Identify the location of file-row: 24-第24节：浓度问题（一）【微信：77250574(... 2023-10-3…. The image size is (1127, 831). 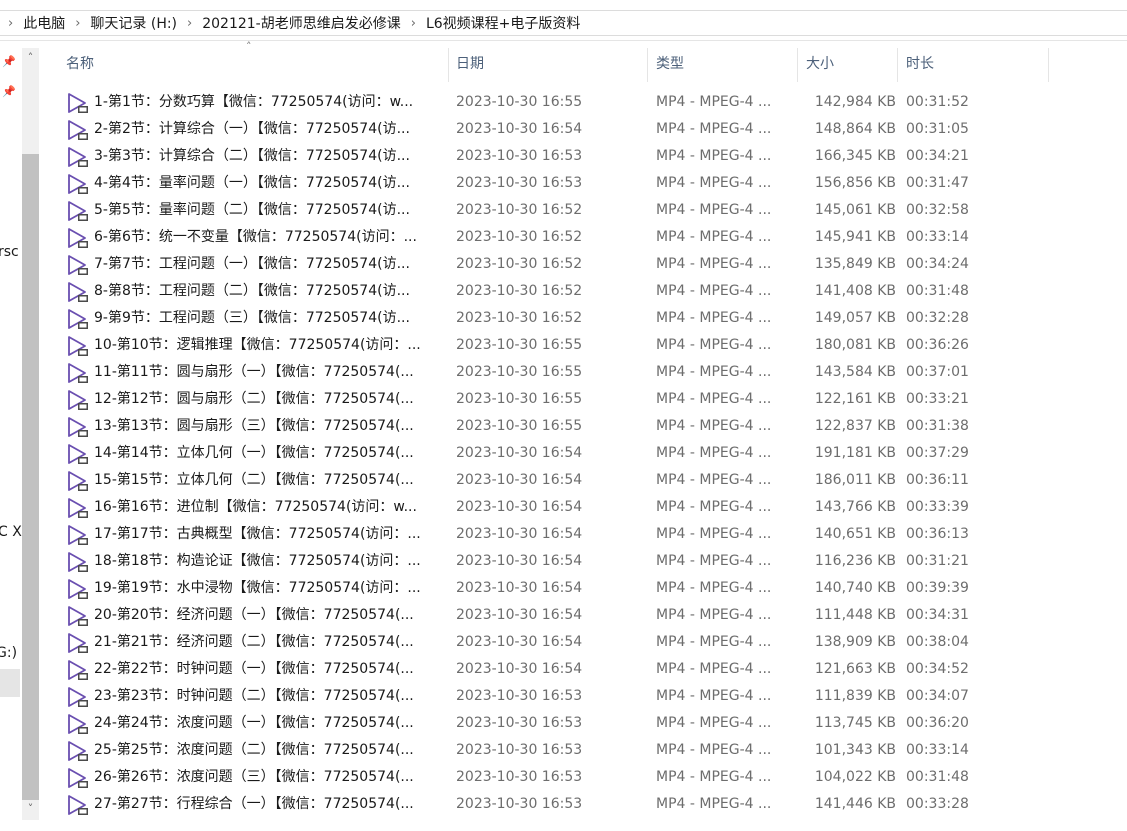
(558, 723).